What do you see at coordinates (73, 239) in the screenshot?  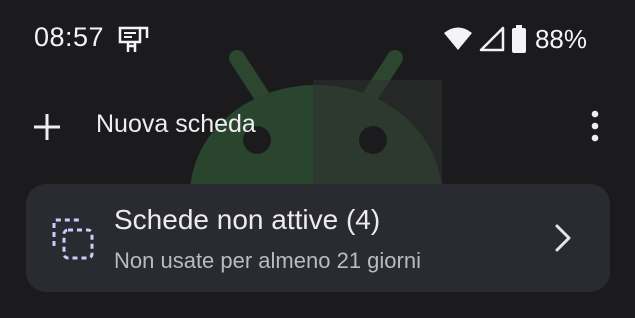 I see `inactive-tabs-icon` at bounding box center [73, 239].